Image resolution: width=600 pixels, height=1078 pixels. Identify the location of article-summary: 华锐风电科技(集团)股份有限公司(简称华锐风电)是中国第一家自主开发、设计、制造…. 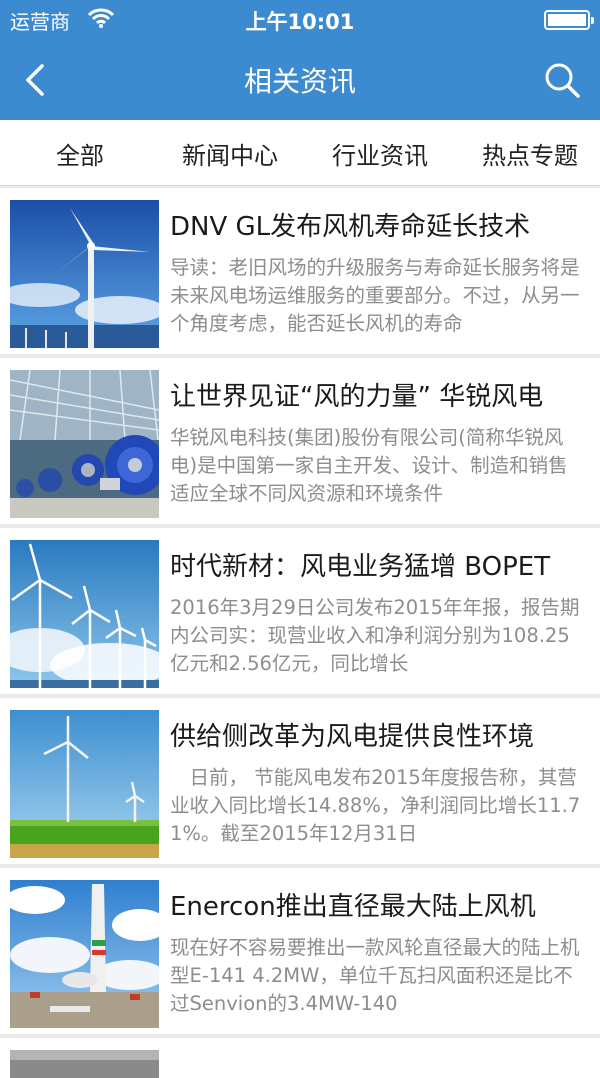
(369, 465).